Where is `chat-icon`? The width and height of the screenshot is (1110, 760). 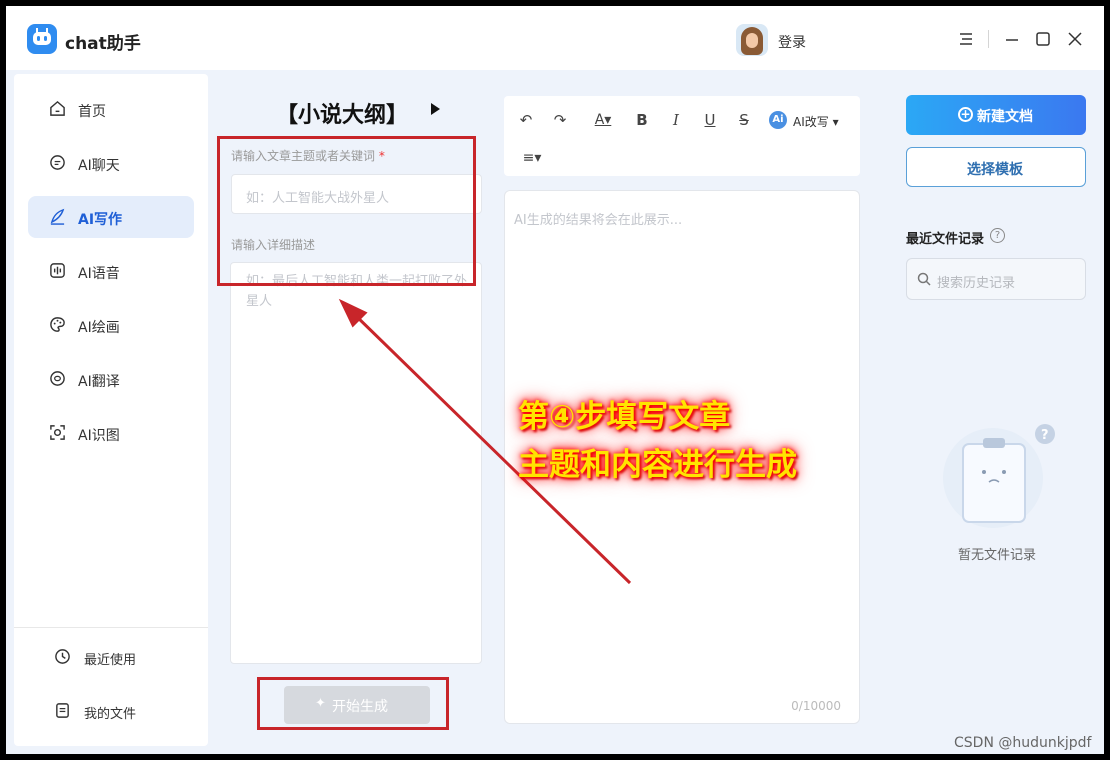 chat-icon is located at coordinates (57, 162).